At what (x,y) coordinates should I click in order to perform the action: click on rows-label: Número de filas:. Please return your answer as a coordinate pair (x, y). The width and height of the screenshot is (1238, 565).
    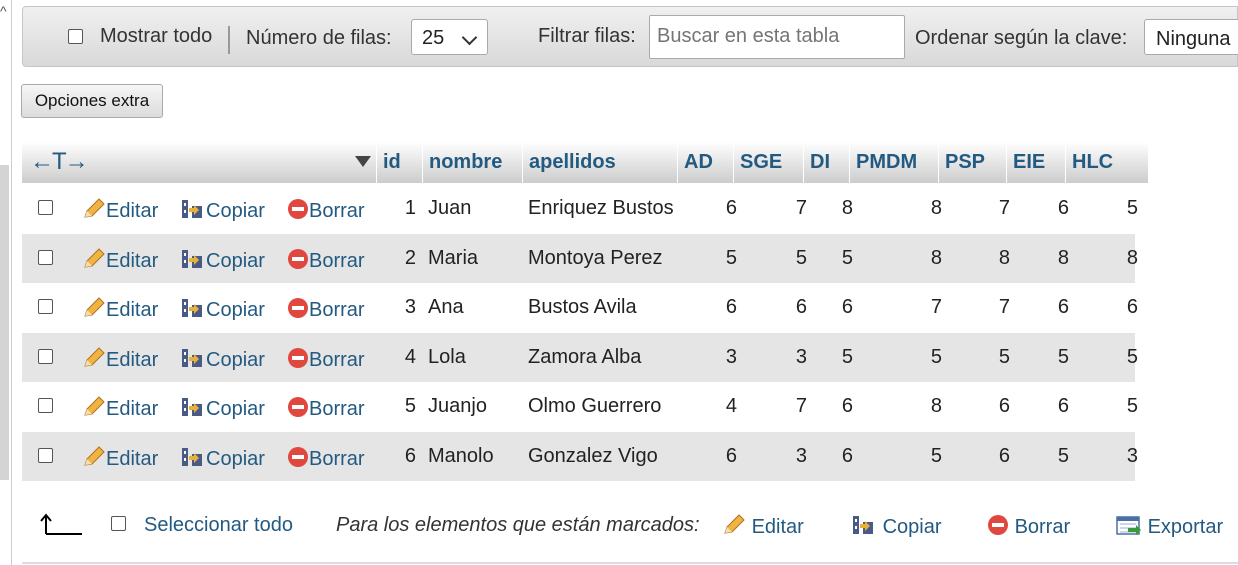
    Looking at the image, I should click on (319, 38).